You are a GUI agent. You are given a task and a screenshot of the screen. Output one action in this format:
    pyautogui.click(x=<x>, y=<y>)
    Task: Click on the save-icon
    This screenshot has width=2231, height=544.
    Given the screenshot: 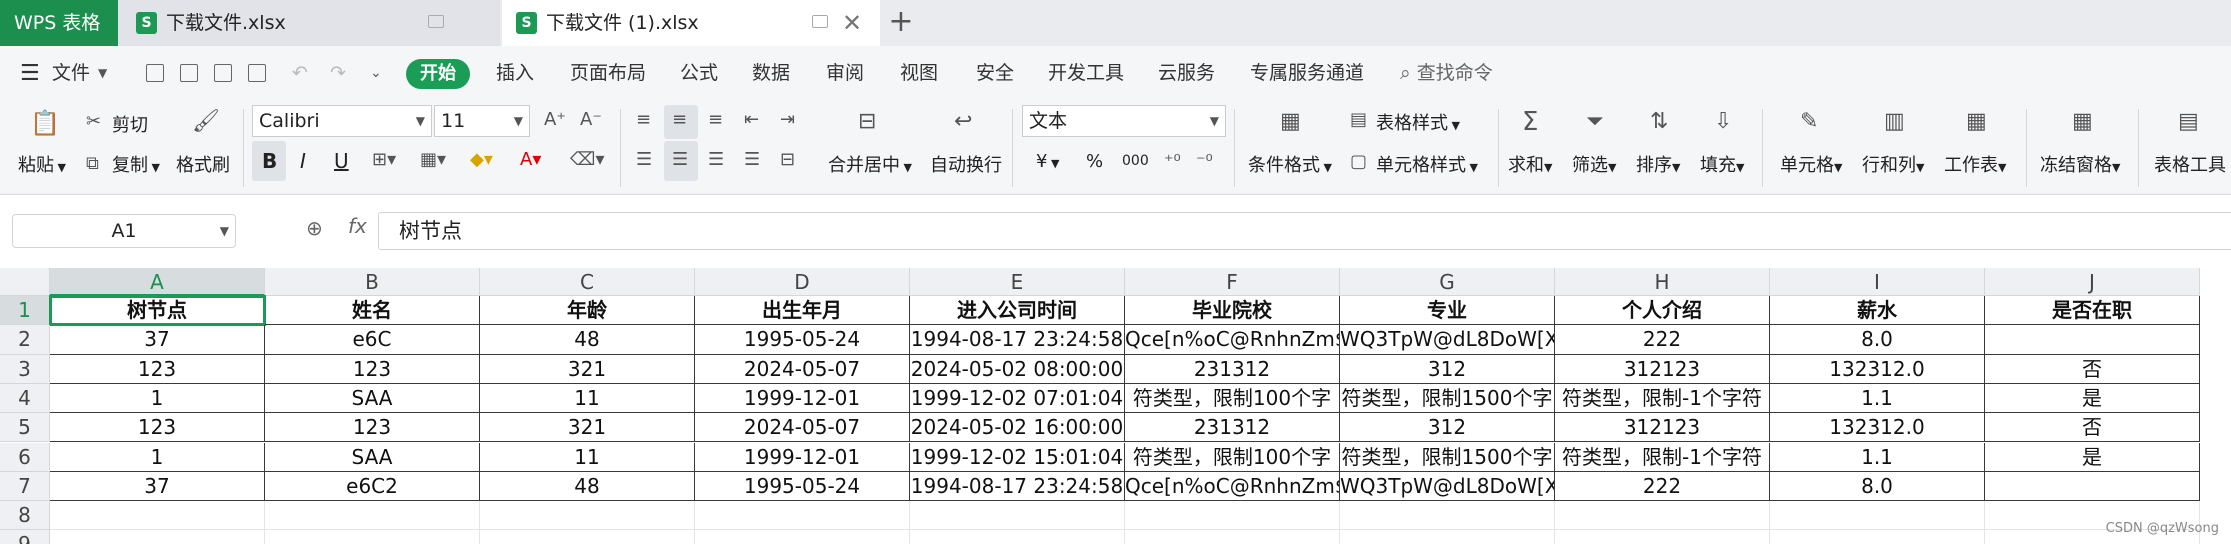 What is the action you would take?
    pyautogui.click(x=155, y=73)
    